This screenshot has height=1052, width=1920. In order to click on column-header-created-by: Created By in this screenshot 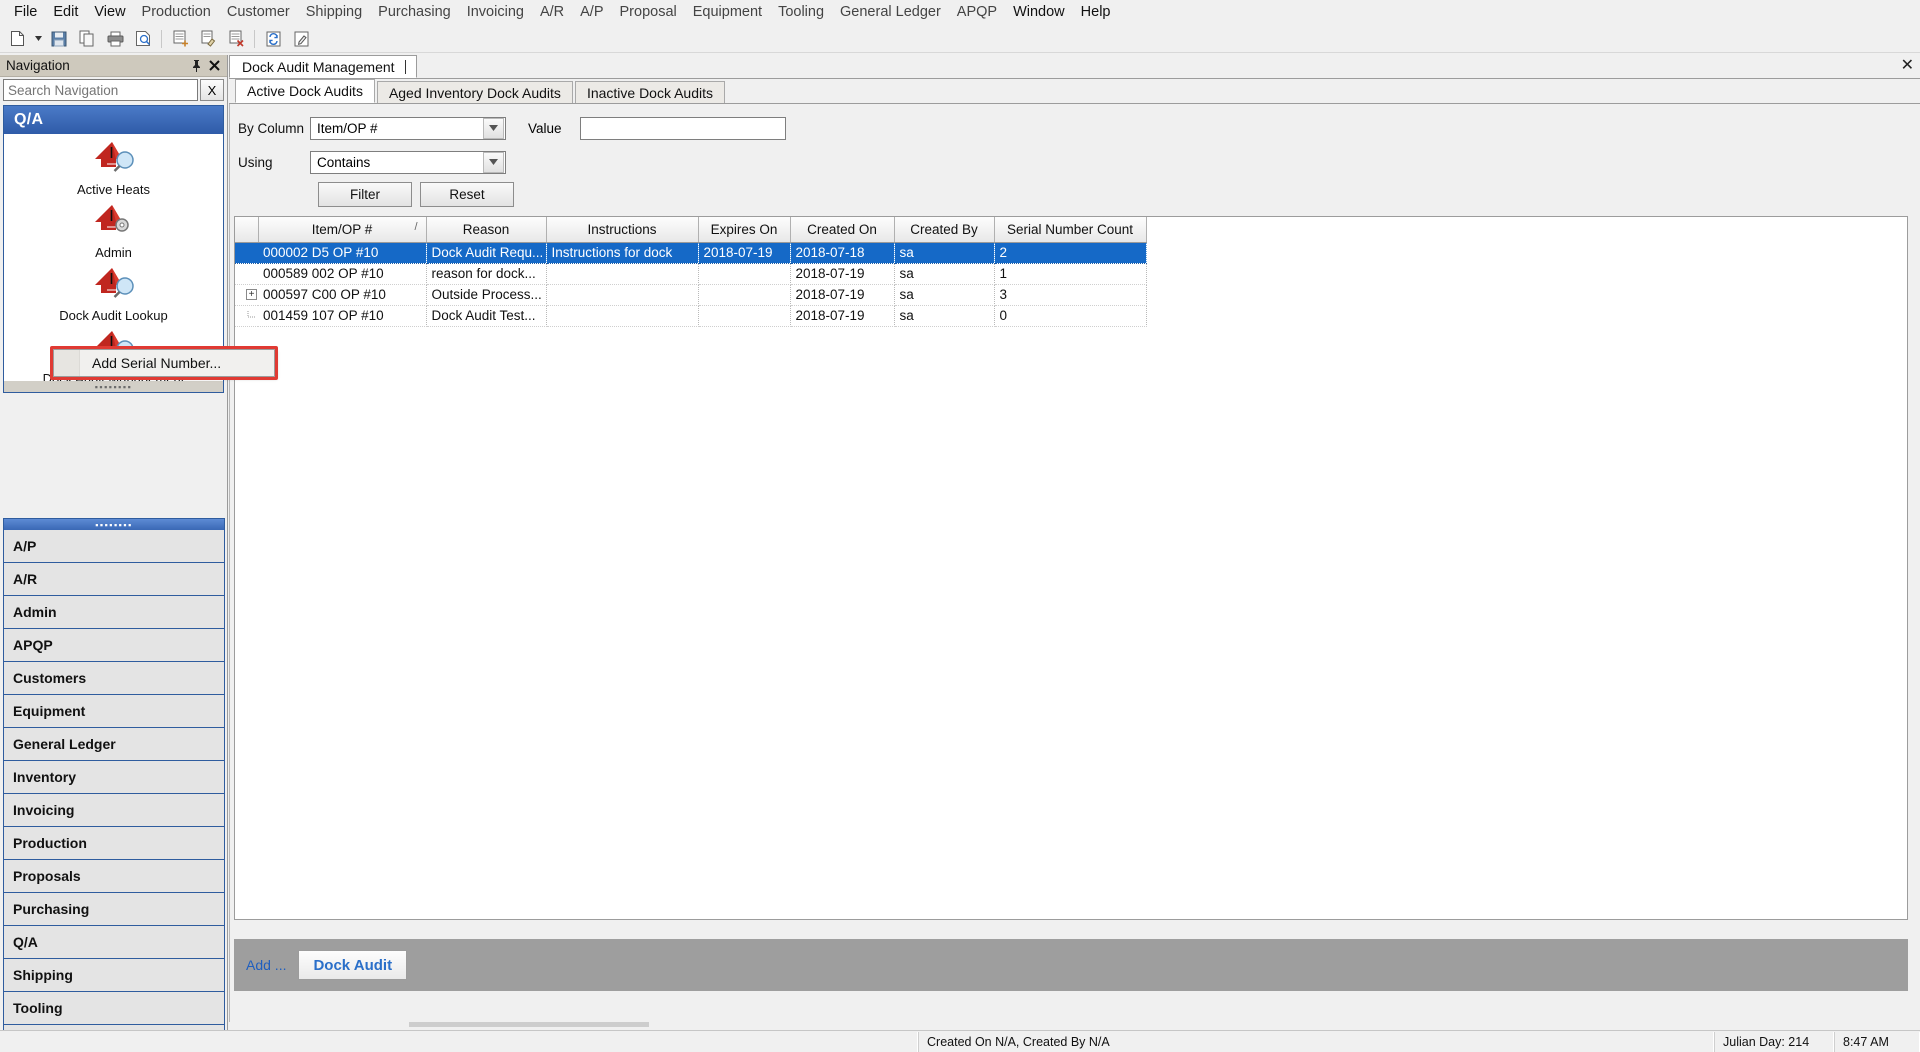, I will do `click(944, 230)`.